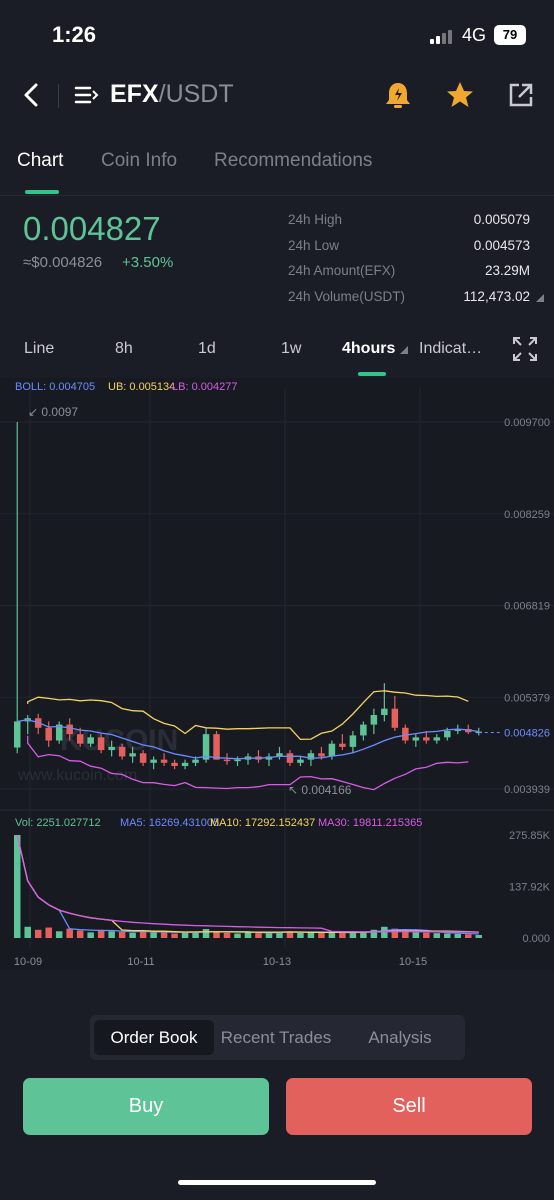  I want to click on network-type: 4G, so click(474, 35).